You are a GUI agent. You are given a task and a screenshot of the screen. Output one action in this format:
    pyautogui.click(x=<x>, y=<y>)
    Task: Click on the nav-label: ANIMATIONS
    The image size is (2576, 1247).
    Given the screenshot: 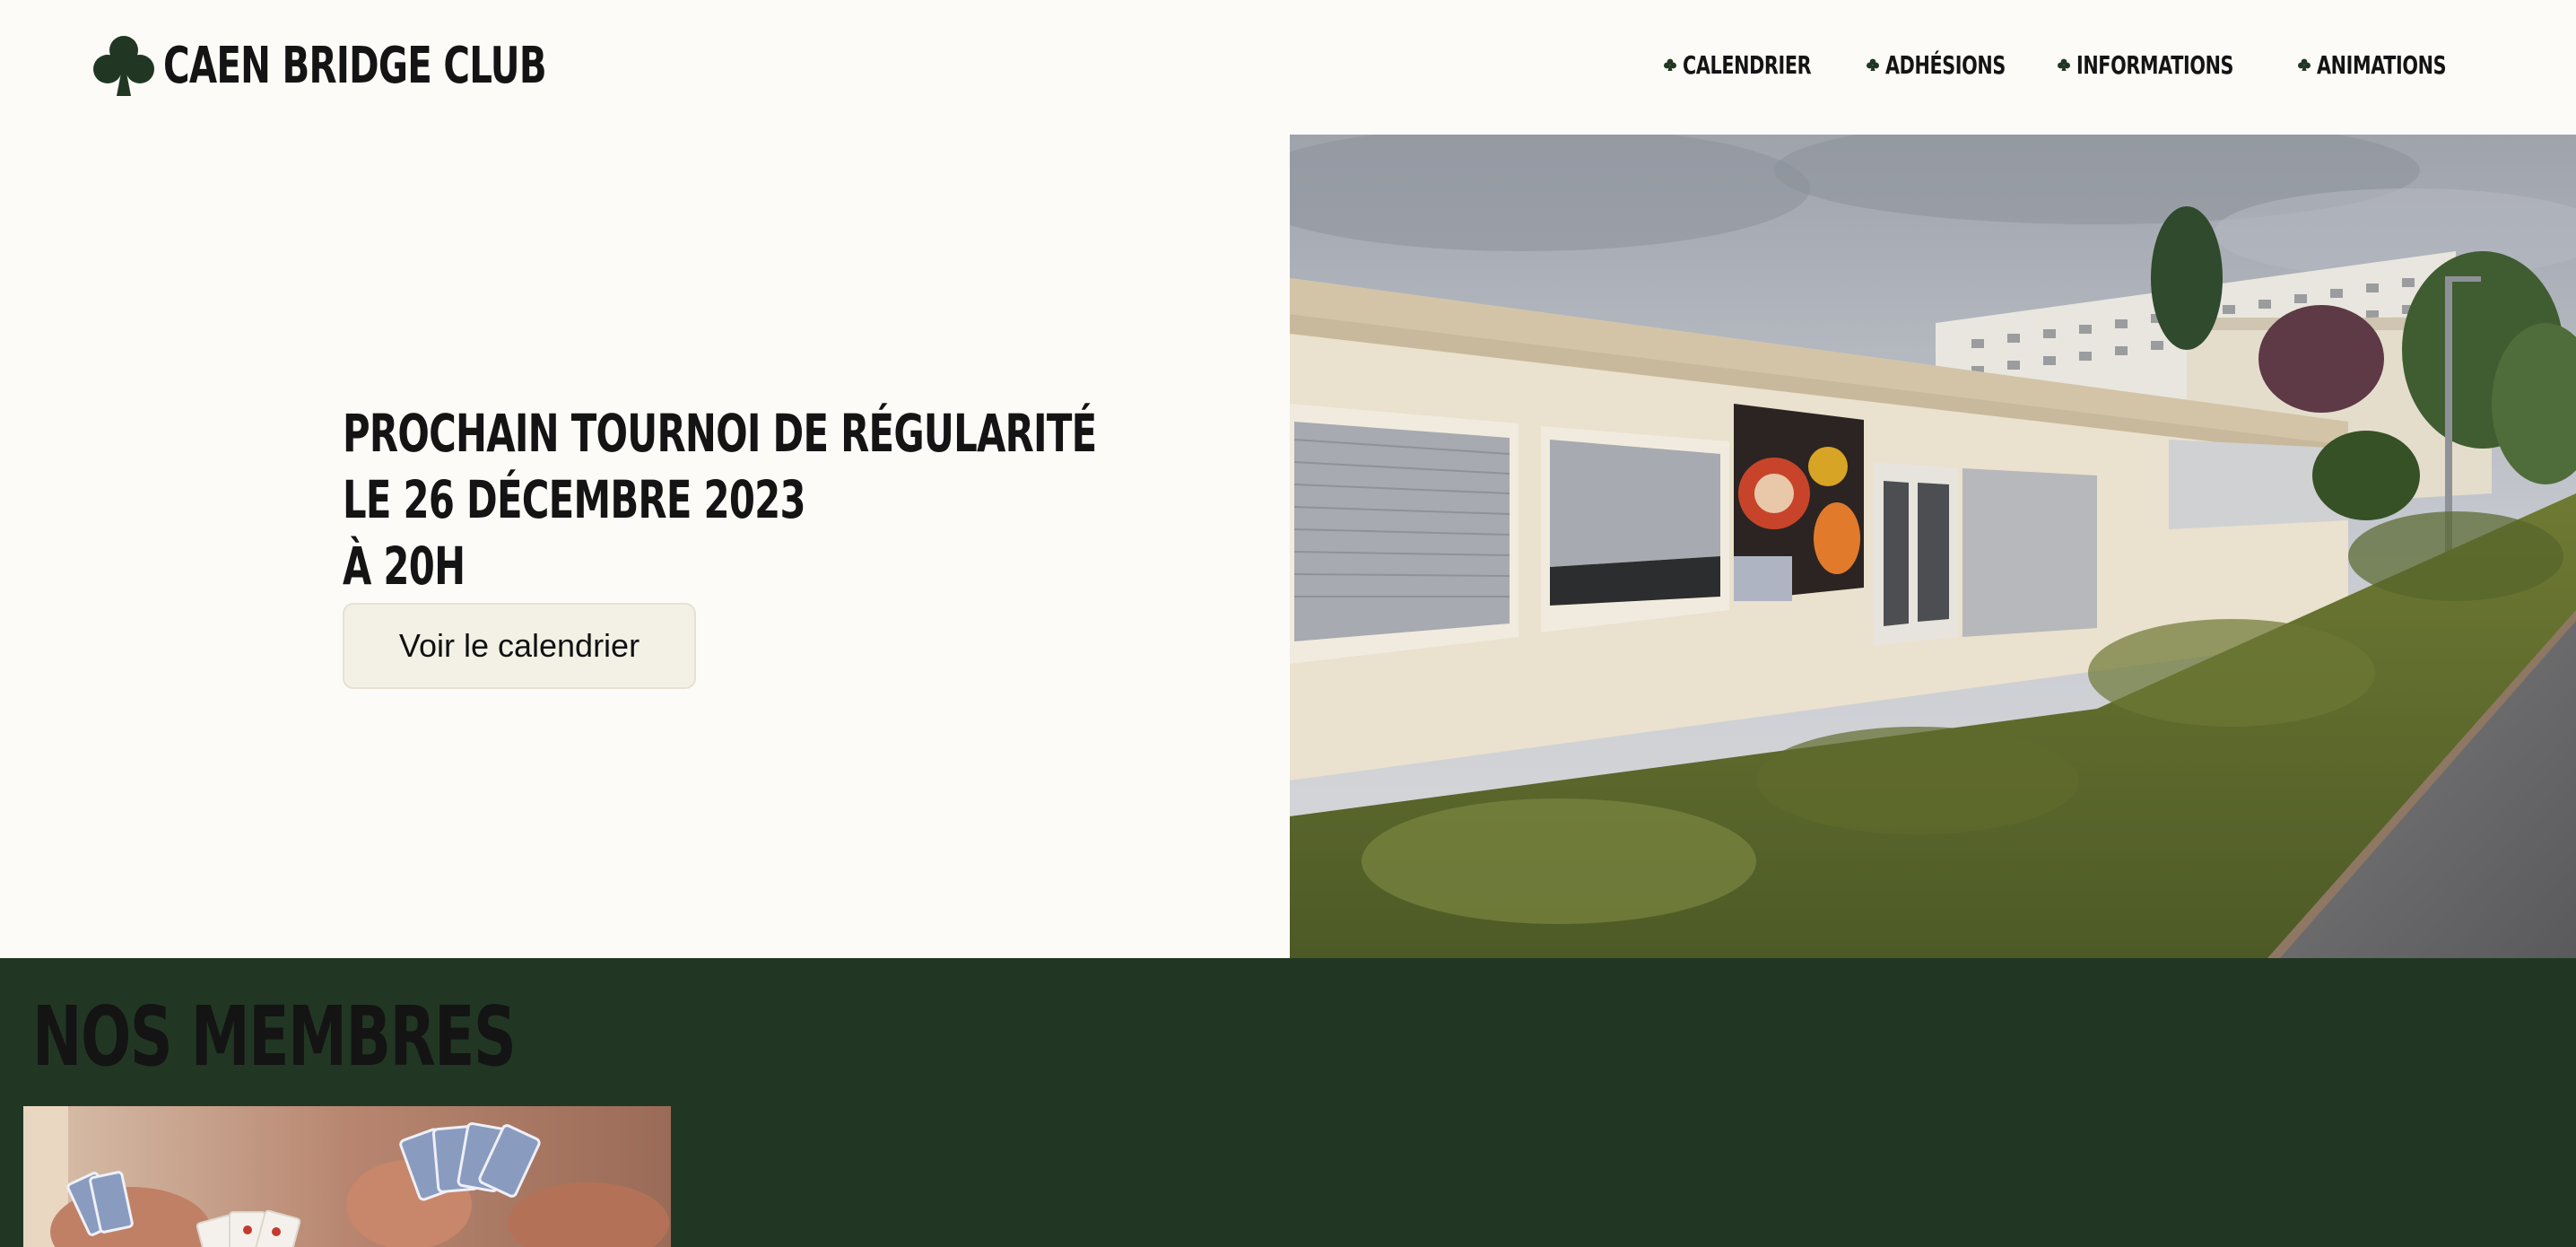 What is the action you would take?
    pyautogui.click(x=2382, y=64)
    